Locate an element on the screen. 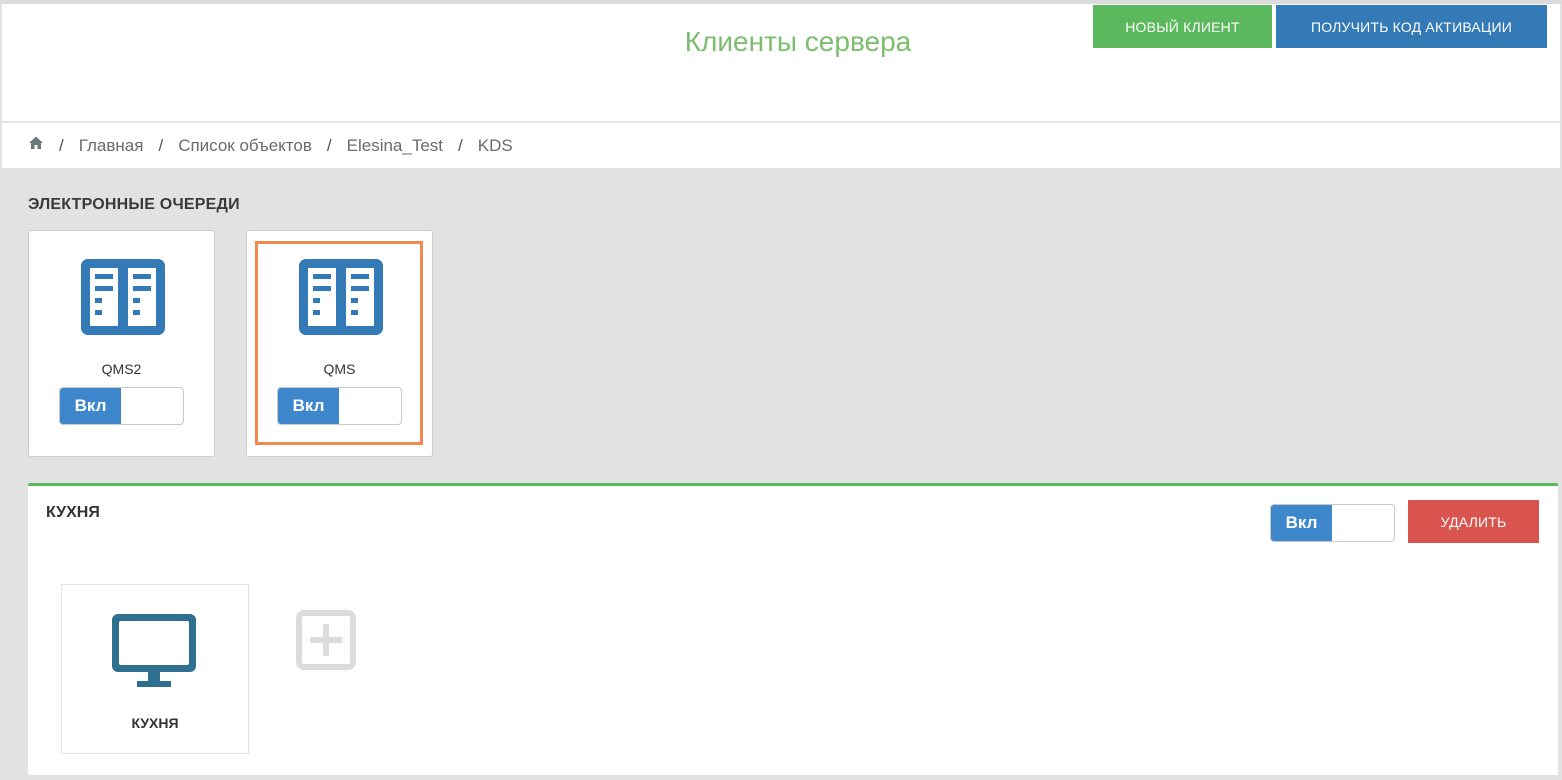 This screenshot has width=1562, height=780. monitor-icon is located at coordinates (154, 650).